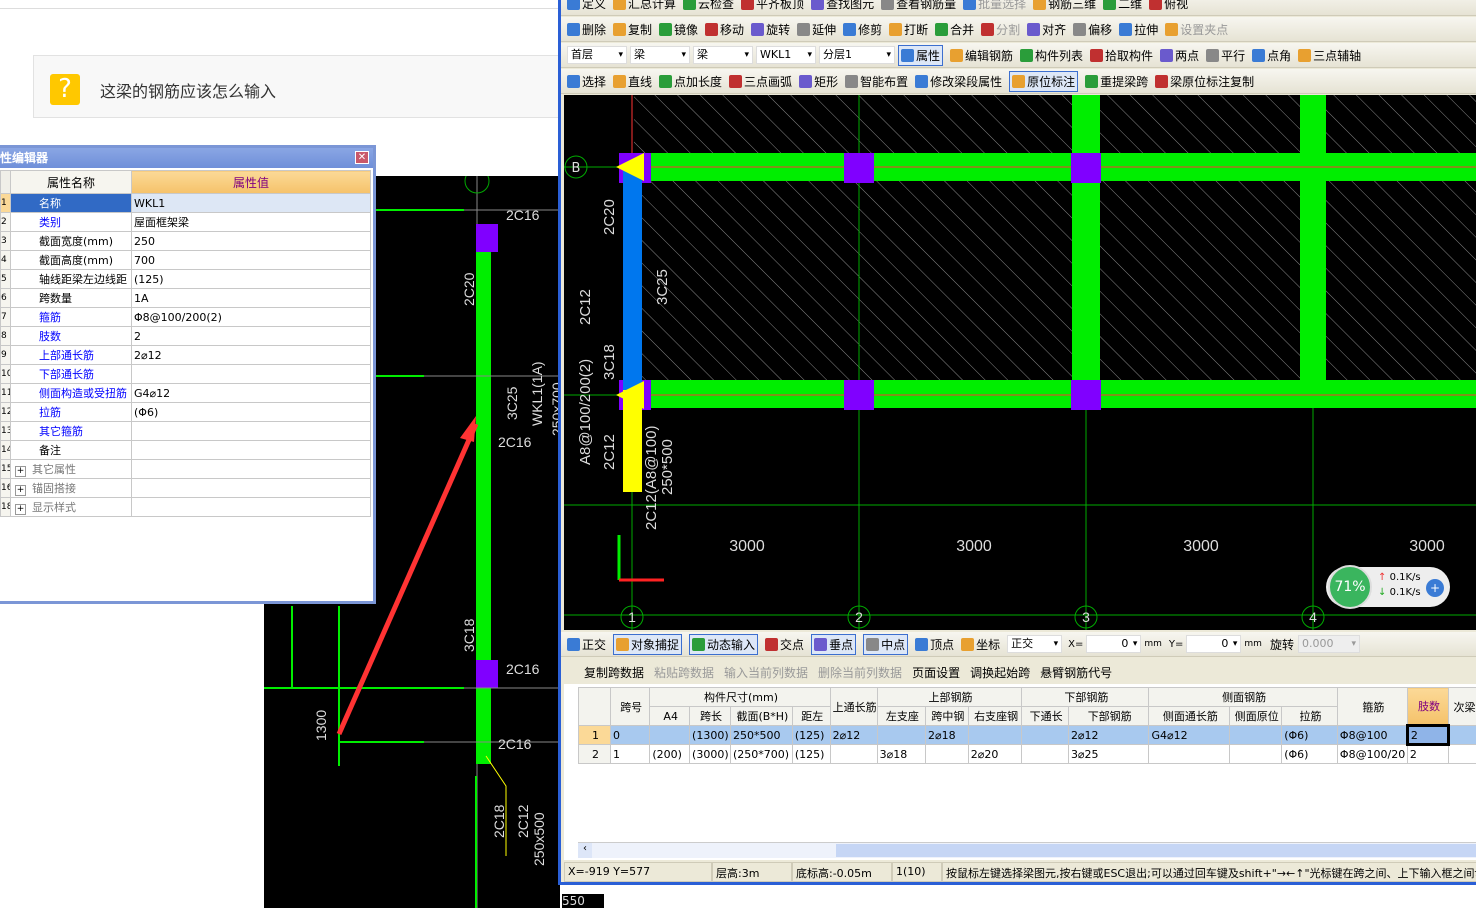 The width and height of the screenshot is (1476, 908). Describe the element at coordinates (251, 355) in the screenshot. I see `property-value: 2⌀12` at that location.